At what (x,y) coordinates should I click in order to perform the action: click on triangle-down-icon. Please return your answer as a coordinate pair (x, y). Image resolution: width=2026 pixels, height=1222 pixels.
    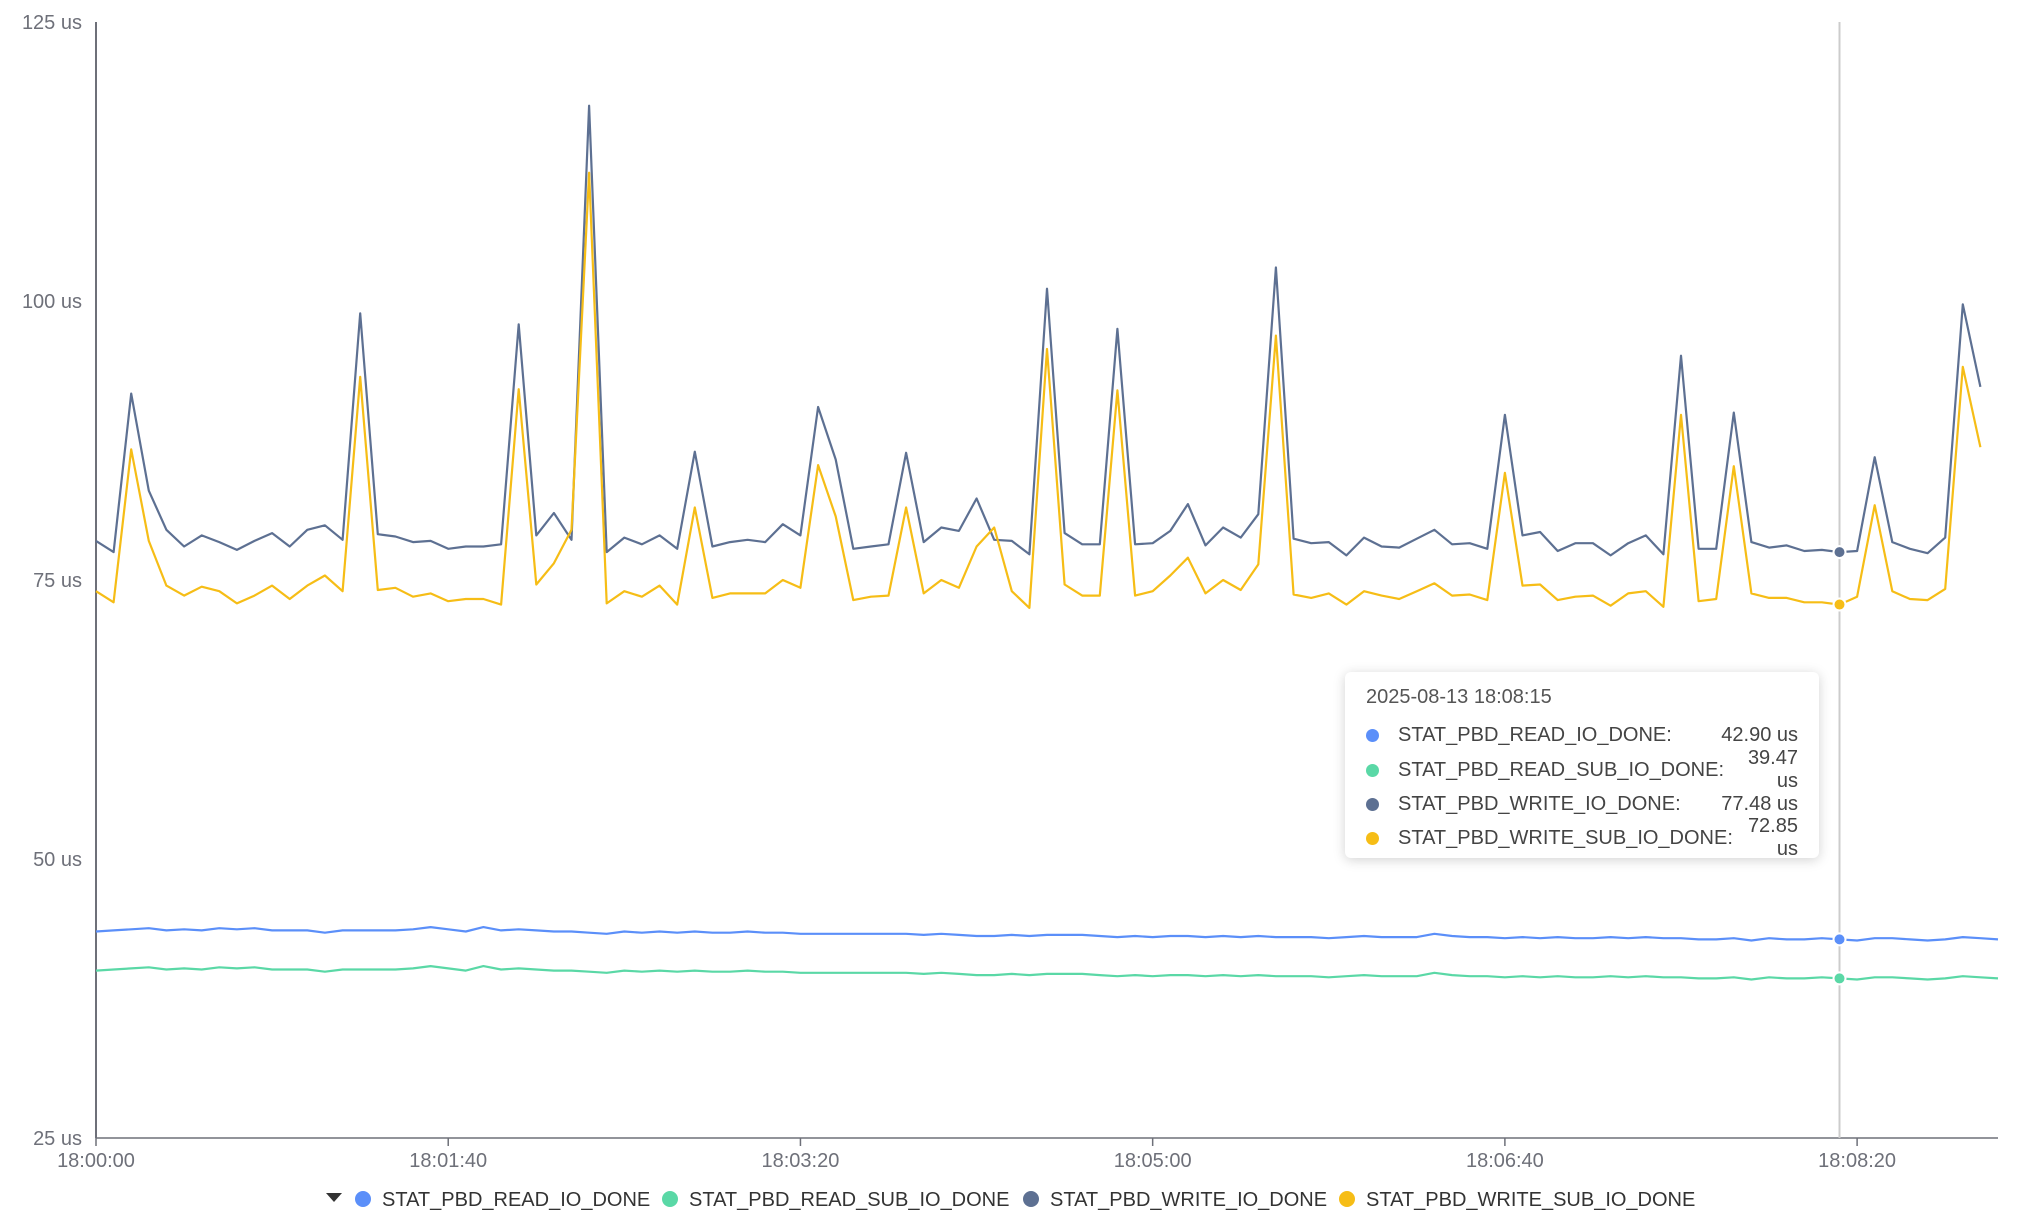
    Looking at the image, I should click on (334, 1197).